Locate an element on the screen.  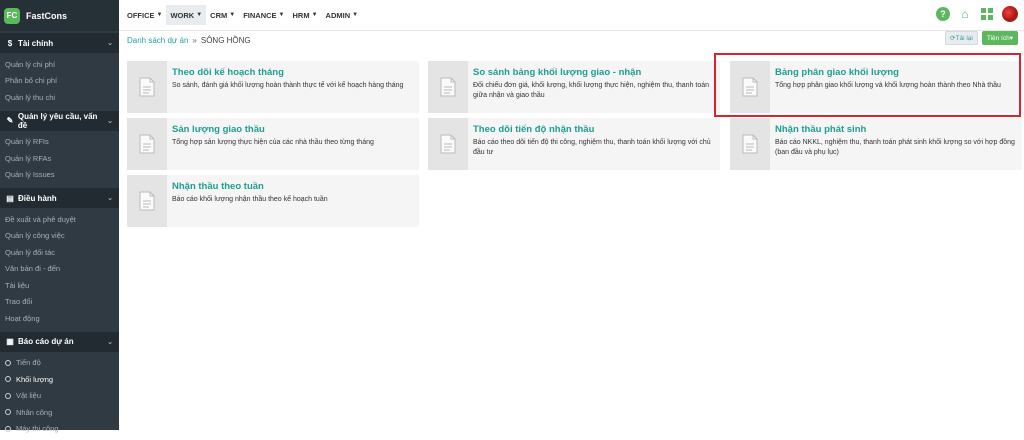
sidebar-section-requests: ✎ Quản lý yêu cầu, vấn đề ⌄ is located at coordinates (59, 120).